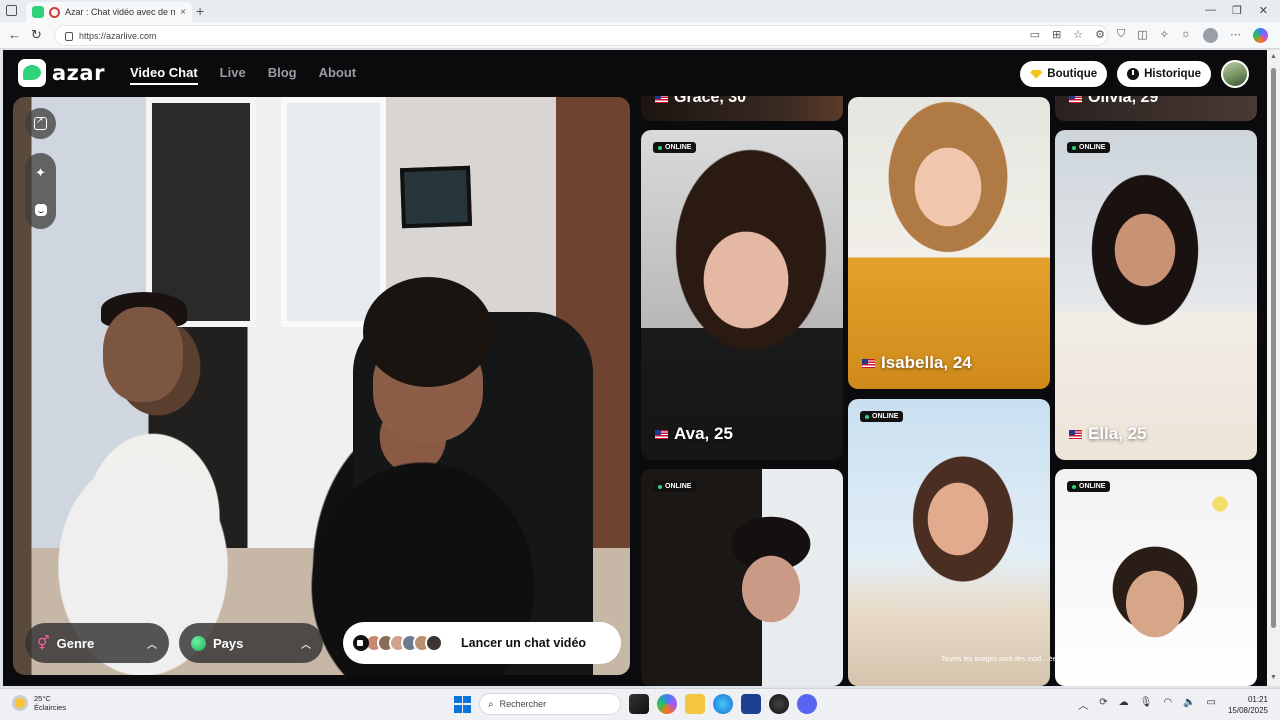 This screenshot has width=1280, height=720. I want to click on task-view-icon, so click(639, 704).